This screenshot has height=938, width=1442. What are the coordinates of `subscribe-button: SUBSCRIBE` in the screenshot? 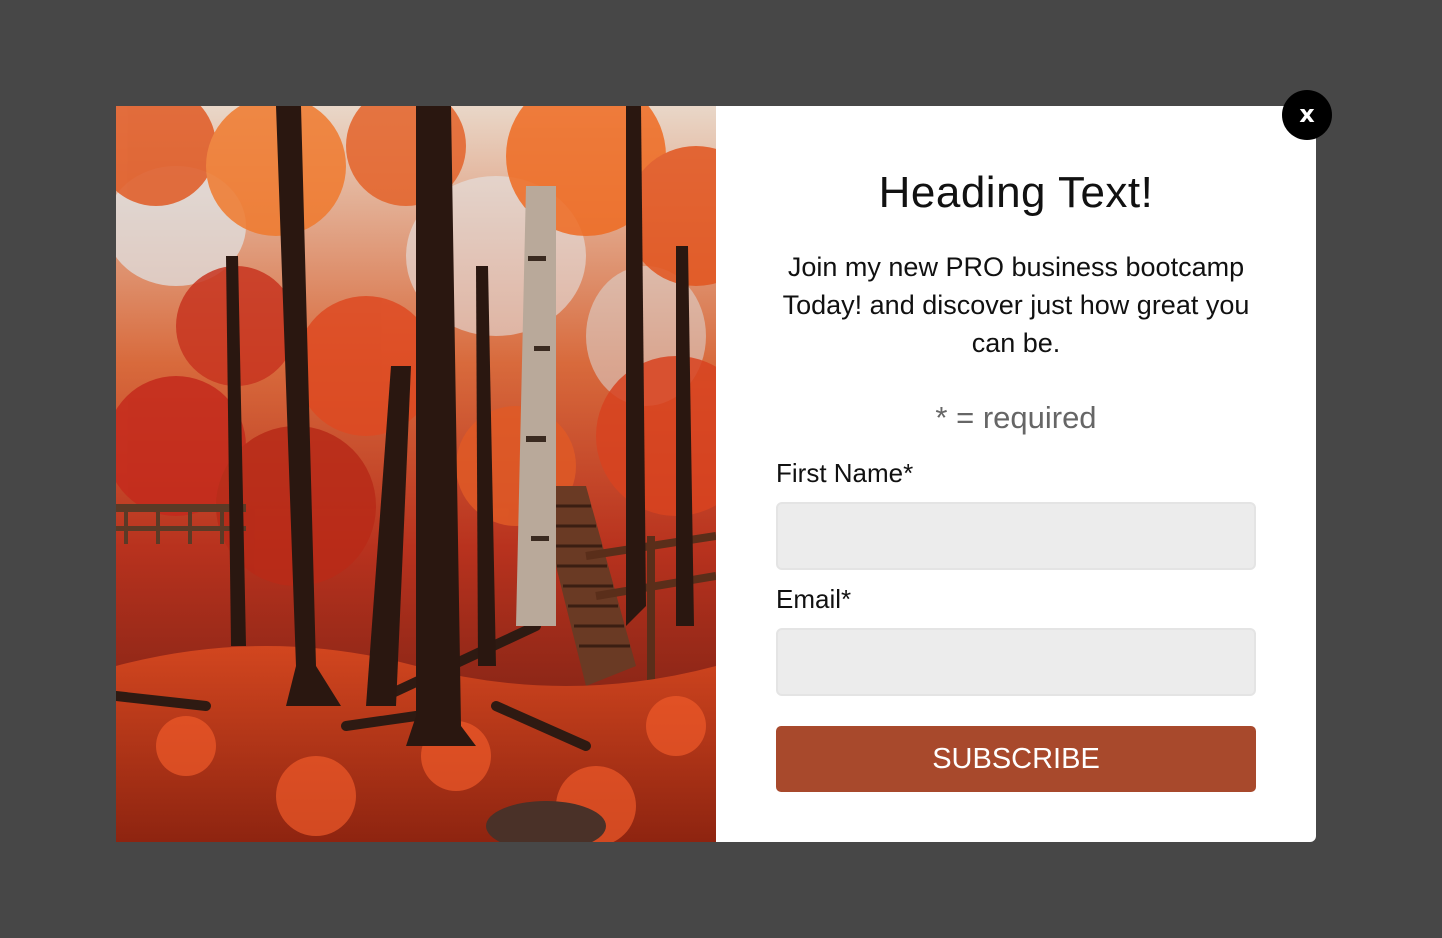 It's located at (1016, 759).